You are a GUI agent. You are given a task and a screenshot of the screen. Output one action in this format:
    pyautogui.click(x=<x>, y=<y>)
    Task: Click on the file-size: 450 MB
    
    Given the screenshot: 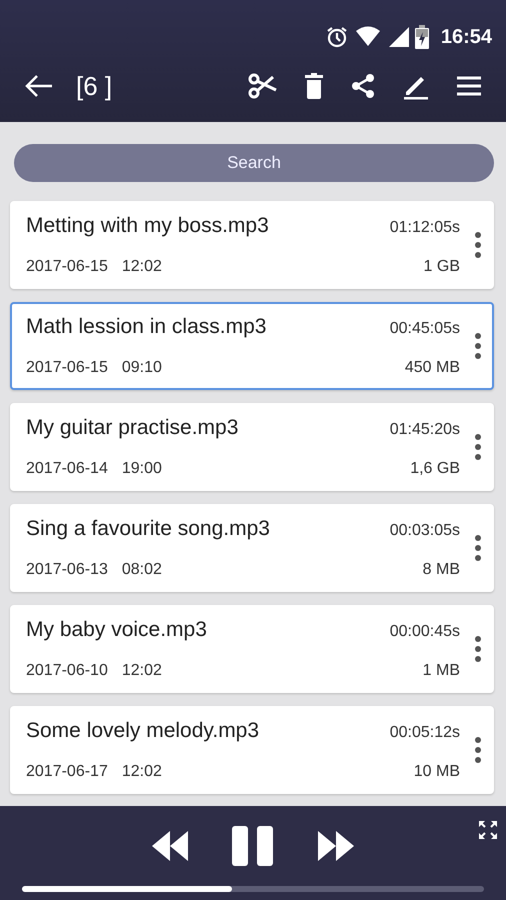 What is the action you would take?
    pyautogui.click(x=432, y=368)
    